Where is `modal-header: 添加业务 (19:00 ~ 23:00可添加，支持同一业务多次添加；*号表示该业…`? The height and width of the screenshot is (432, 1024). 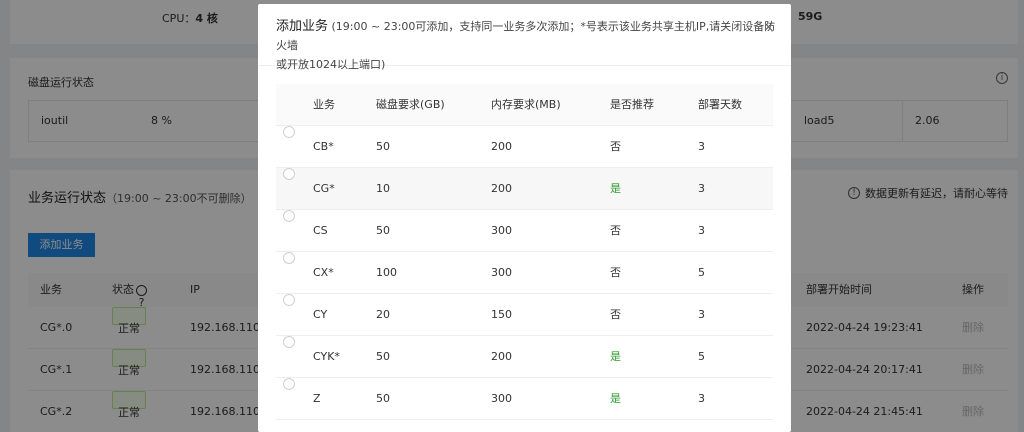
modal-header: 添加业务 (19:00 ~ 23:00可添加，支持同一业务多次添加；*号表示该业… is located at coordinates (524, 37).